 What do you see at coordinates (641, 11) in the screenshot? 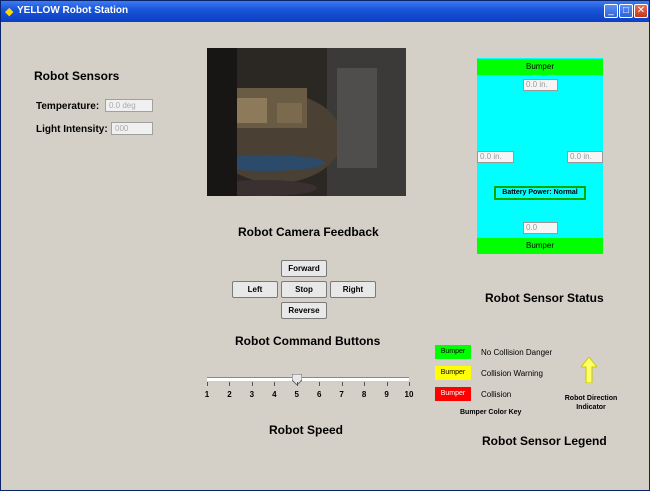
I see `close-button: ✕` at bounding box center [641, 11].